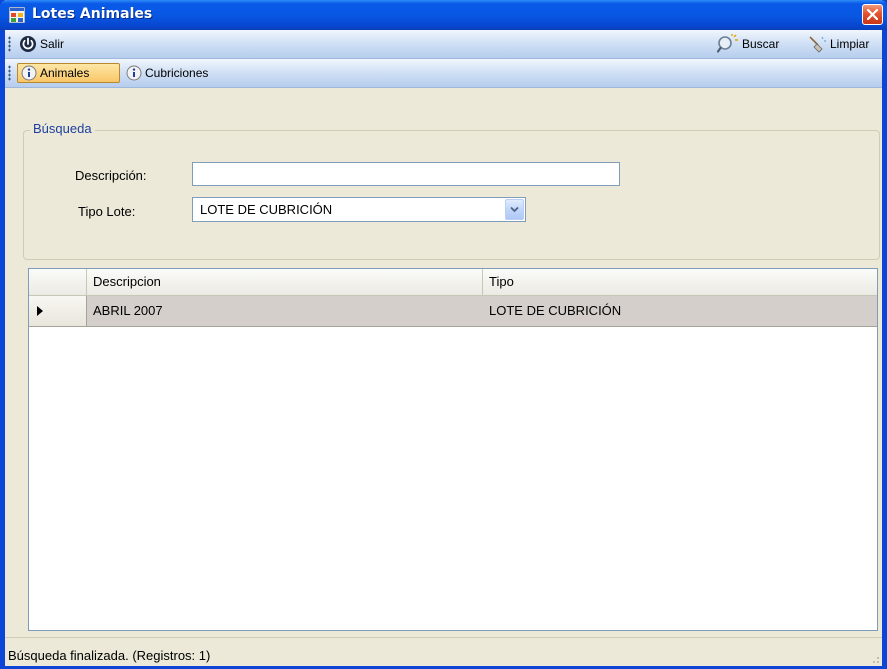 Image resolution: width=887 pixels, height=669 pixels. I want to click on tipo-lote-dropdown-button, so click(514, 209).